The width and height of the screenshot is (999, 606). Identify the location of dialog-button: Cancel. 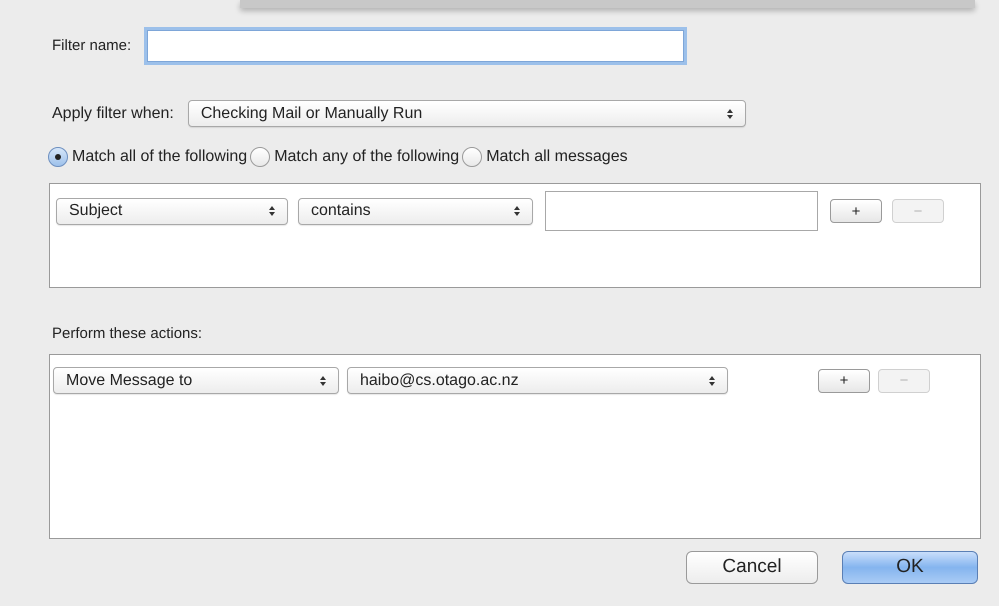
(752, 567).